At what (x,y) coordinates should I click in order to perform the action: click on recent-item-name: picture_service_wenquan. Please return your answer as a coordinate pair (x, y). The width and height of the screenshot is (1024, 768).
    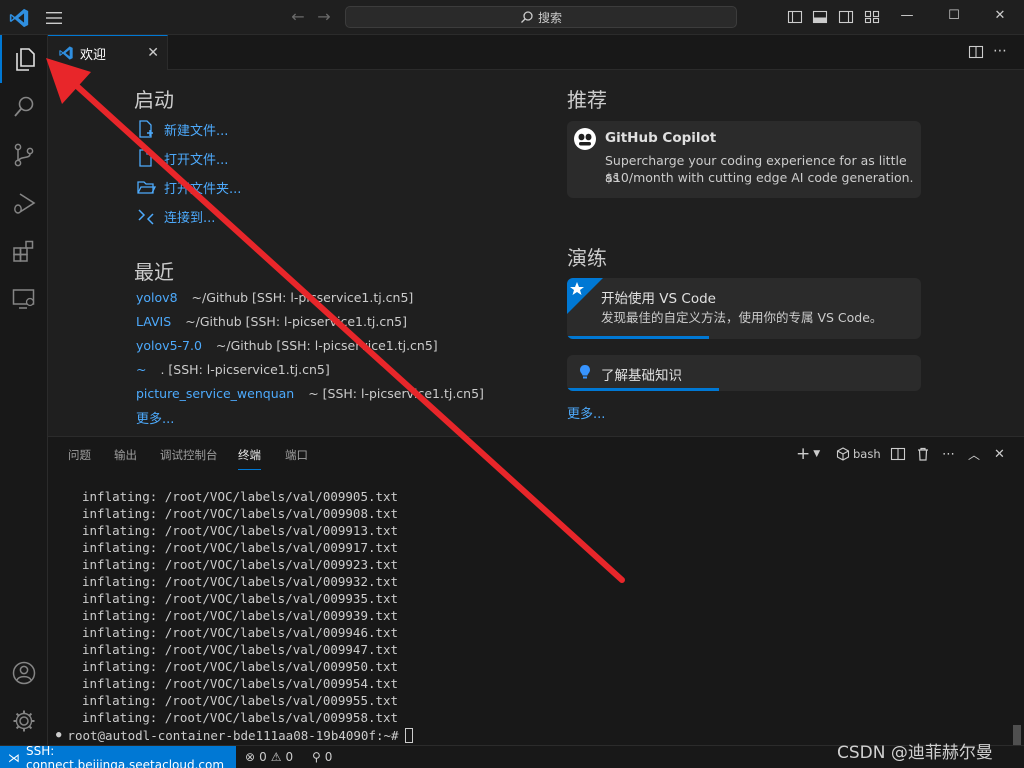
    Looking at the image, I should click on (215, 393).